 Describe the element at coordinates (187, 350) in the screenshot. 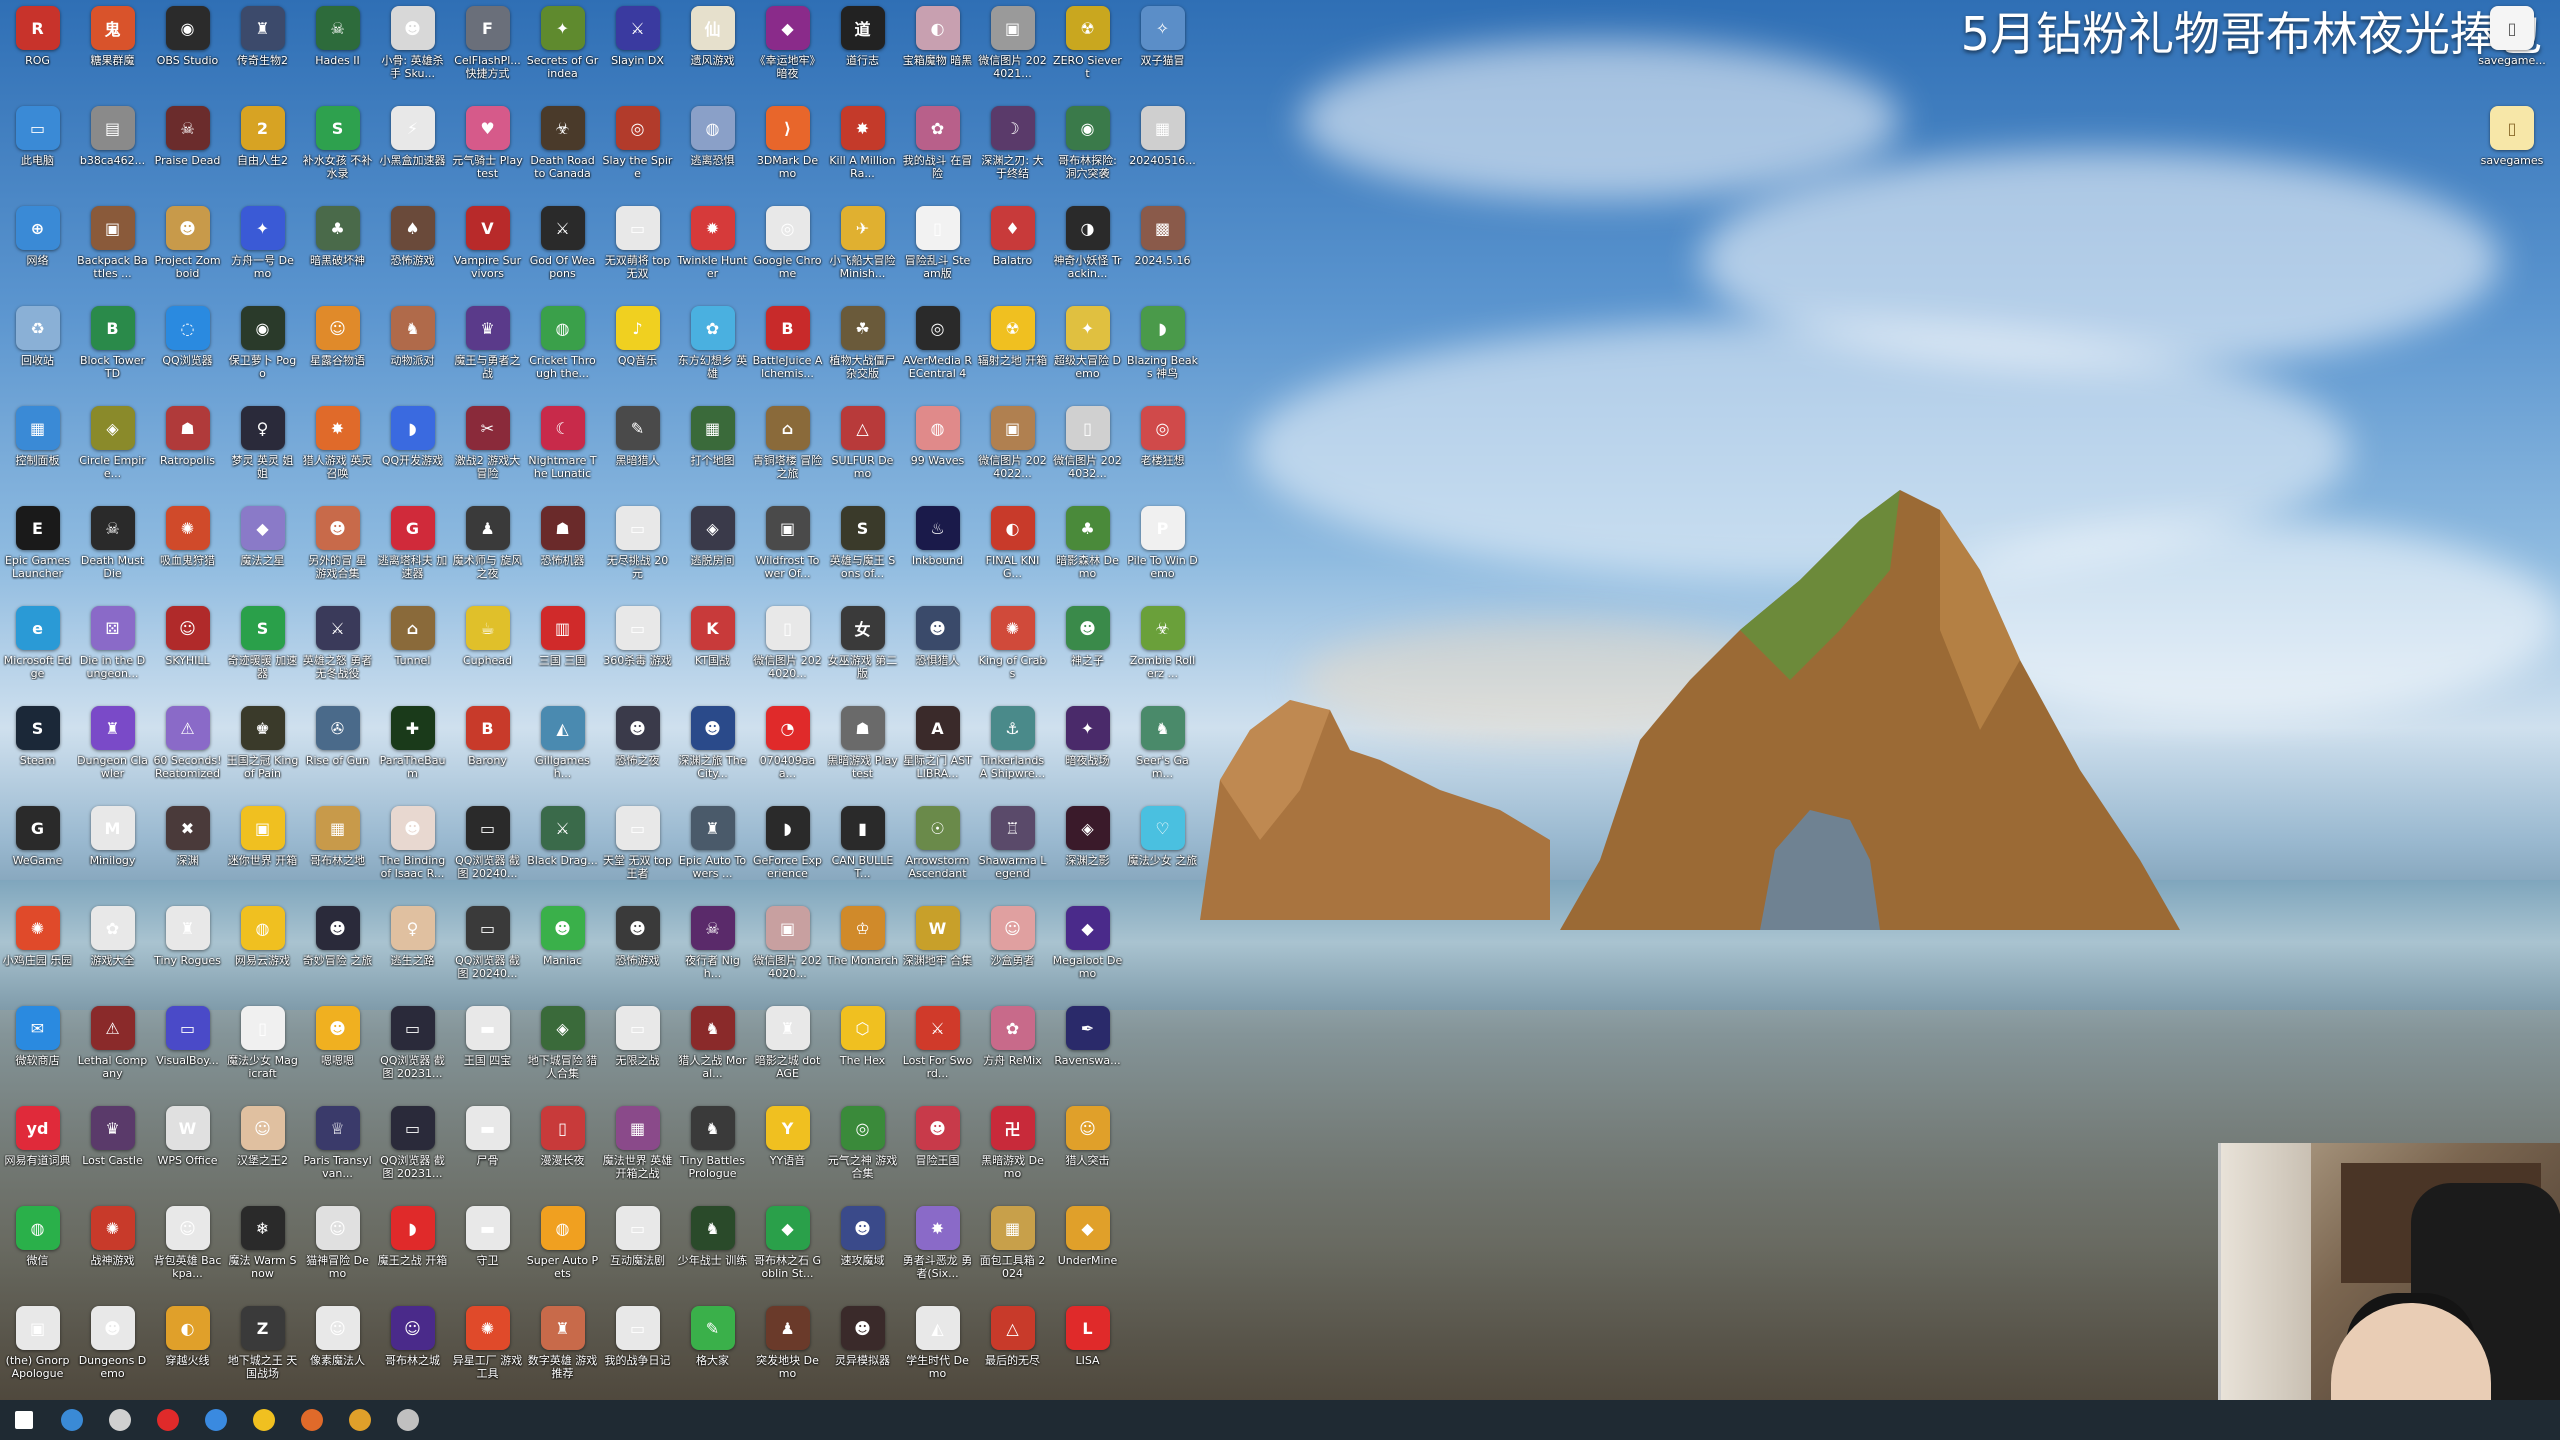

I see `desktop-icon: ◌ QQ浏览器` at that location.